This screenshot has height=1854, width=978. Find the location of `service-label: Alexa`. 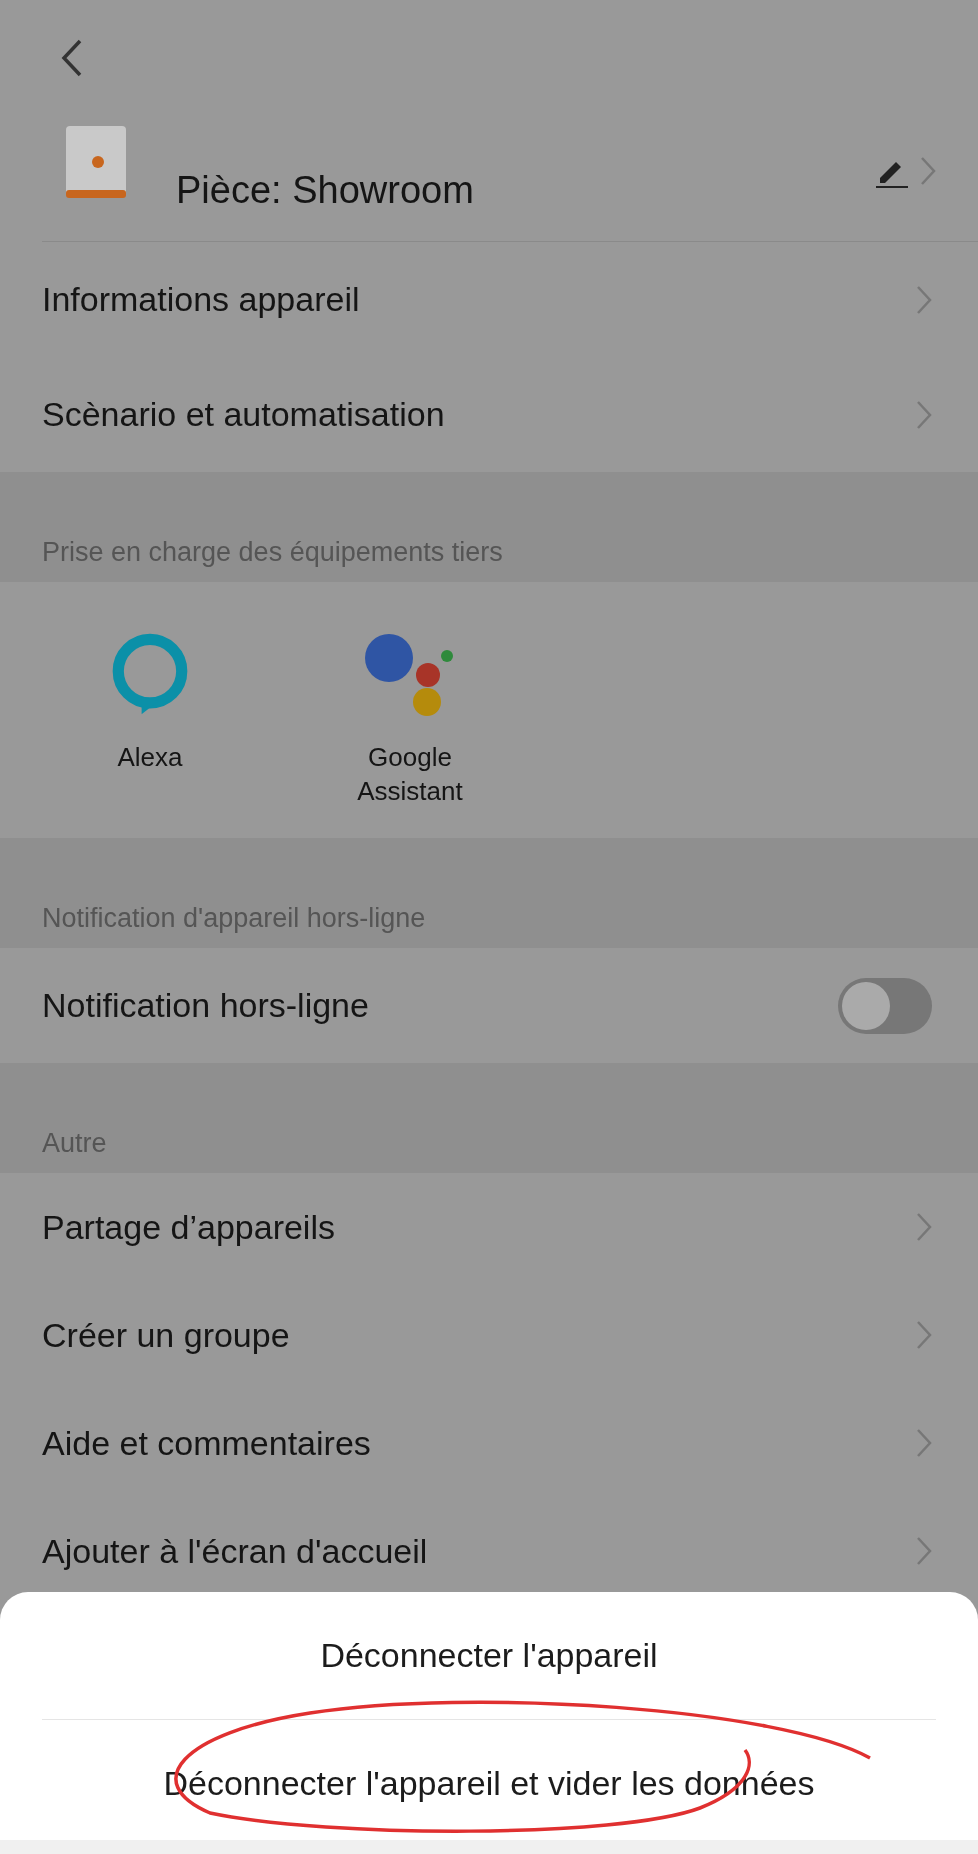

service-label: Alexa is located at coordinates (150, 757).